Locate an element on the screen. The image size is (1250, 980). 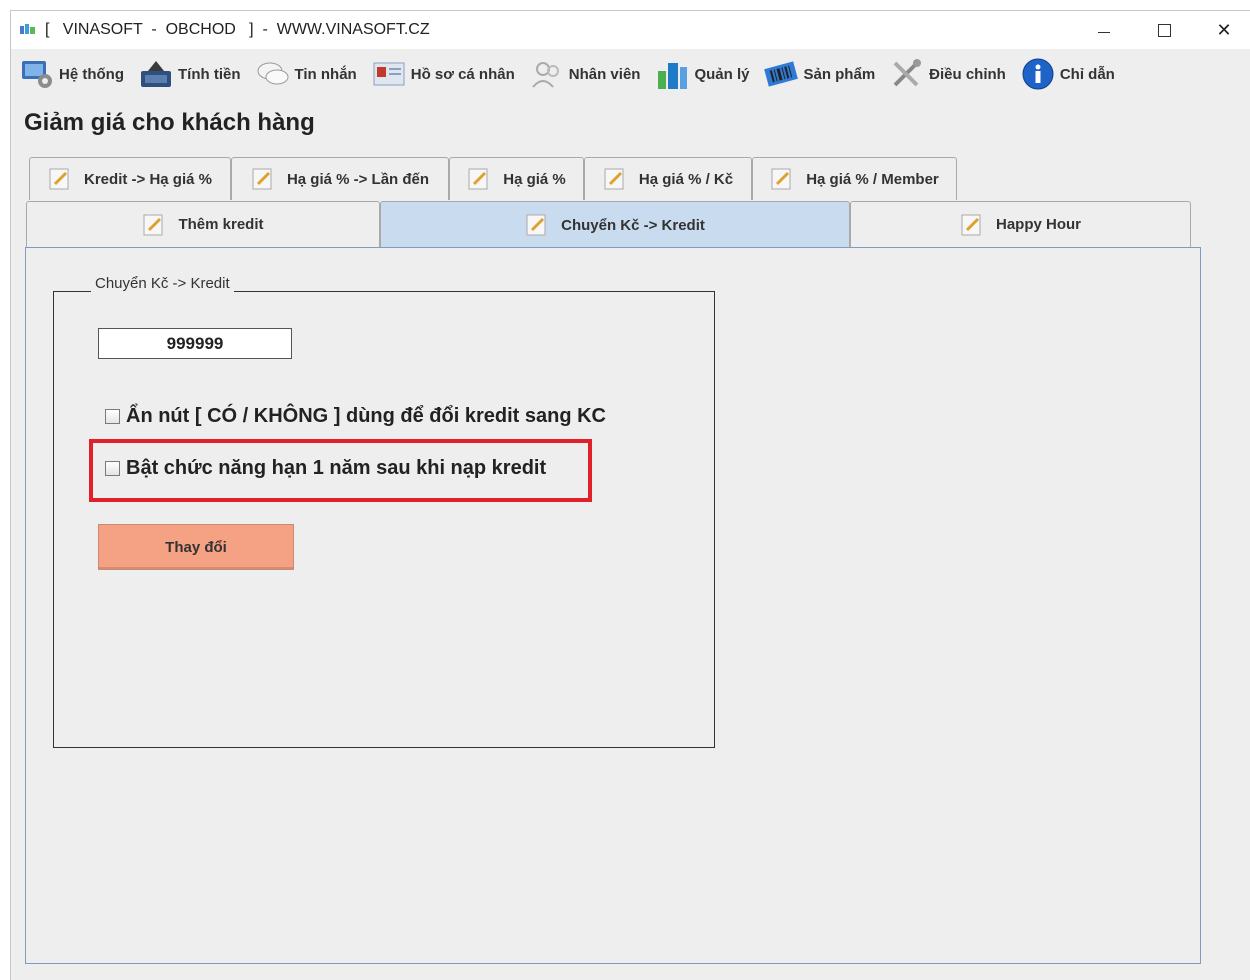
menu-item-settings: Điều chỉnh is located at coordinates (947, 74).